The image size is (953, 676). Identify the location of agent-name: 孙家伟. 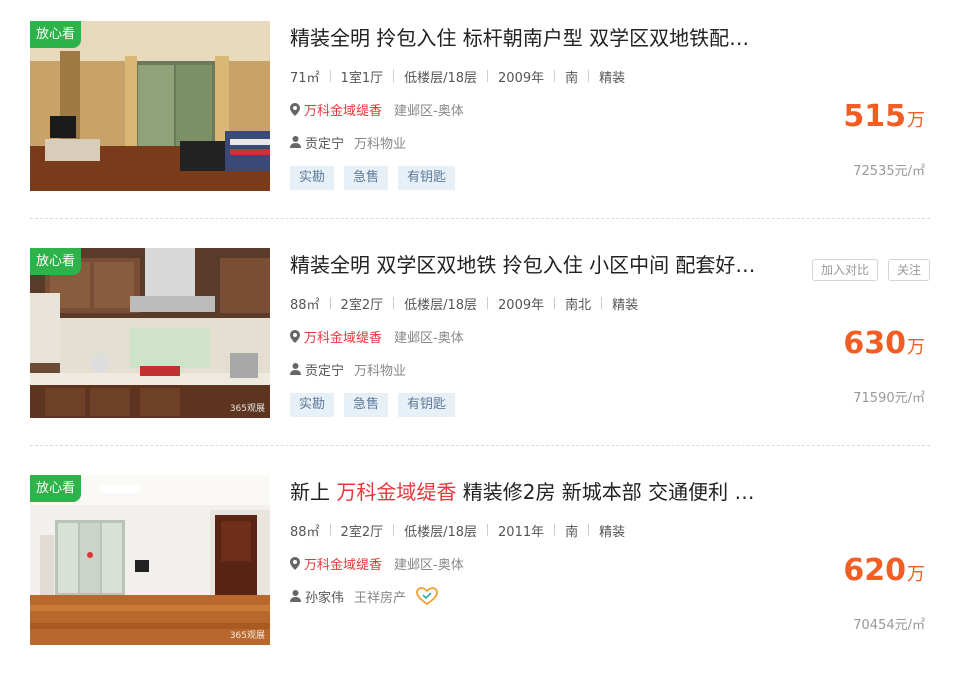
(324, 596).